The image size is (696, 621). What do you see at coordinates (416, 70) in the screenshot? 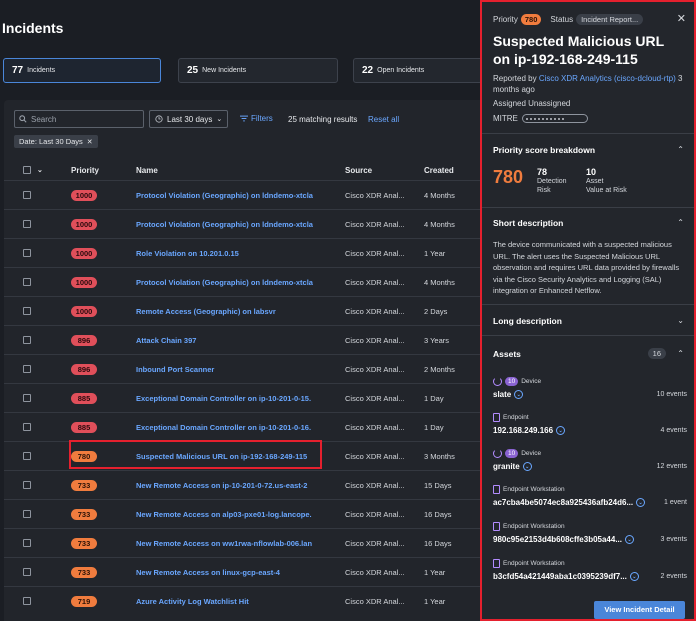
I see `metric-open-incidents: 22 Open Incidents` at bounding box center [416, 70].